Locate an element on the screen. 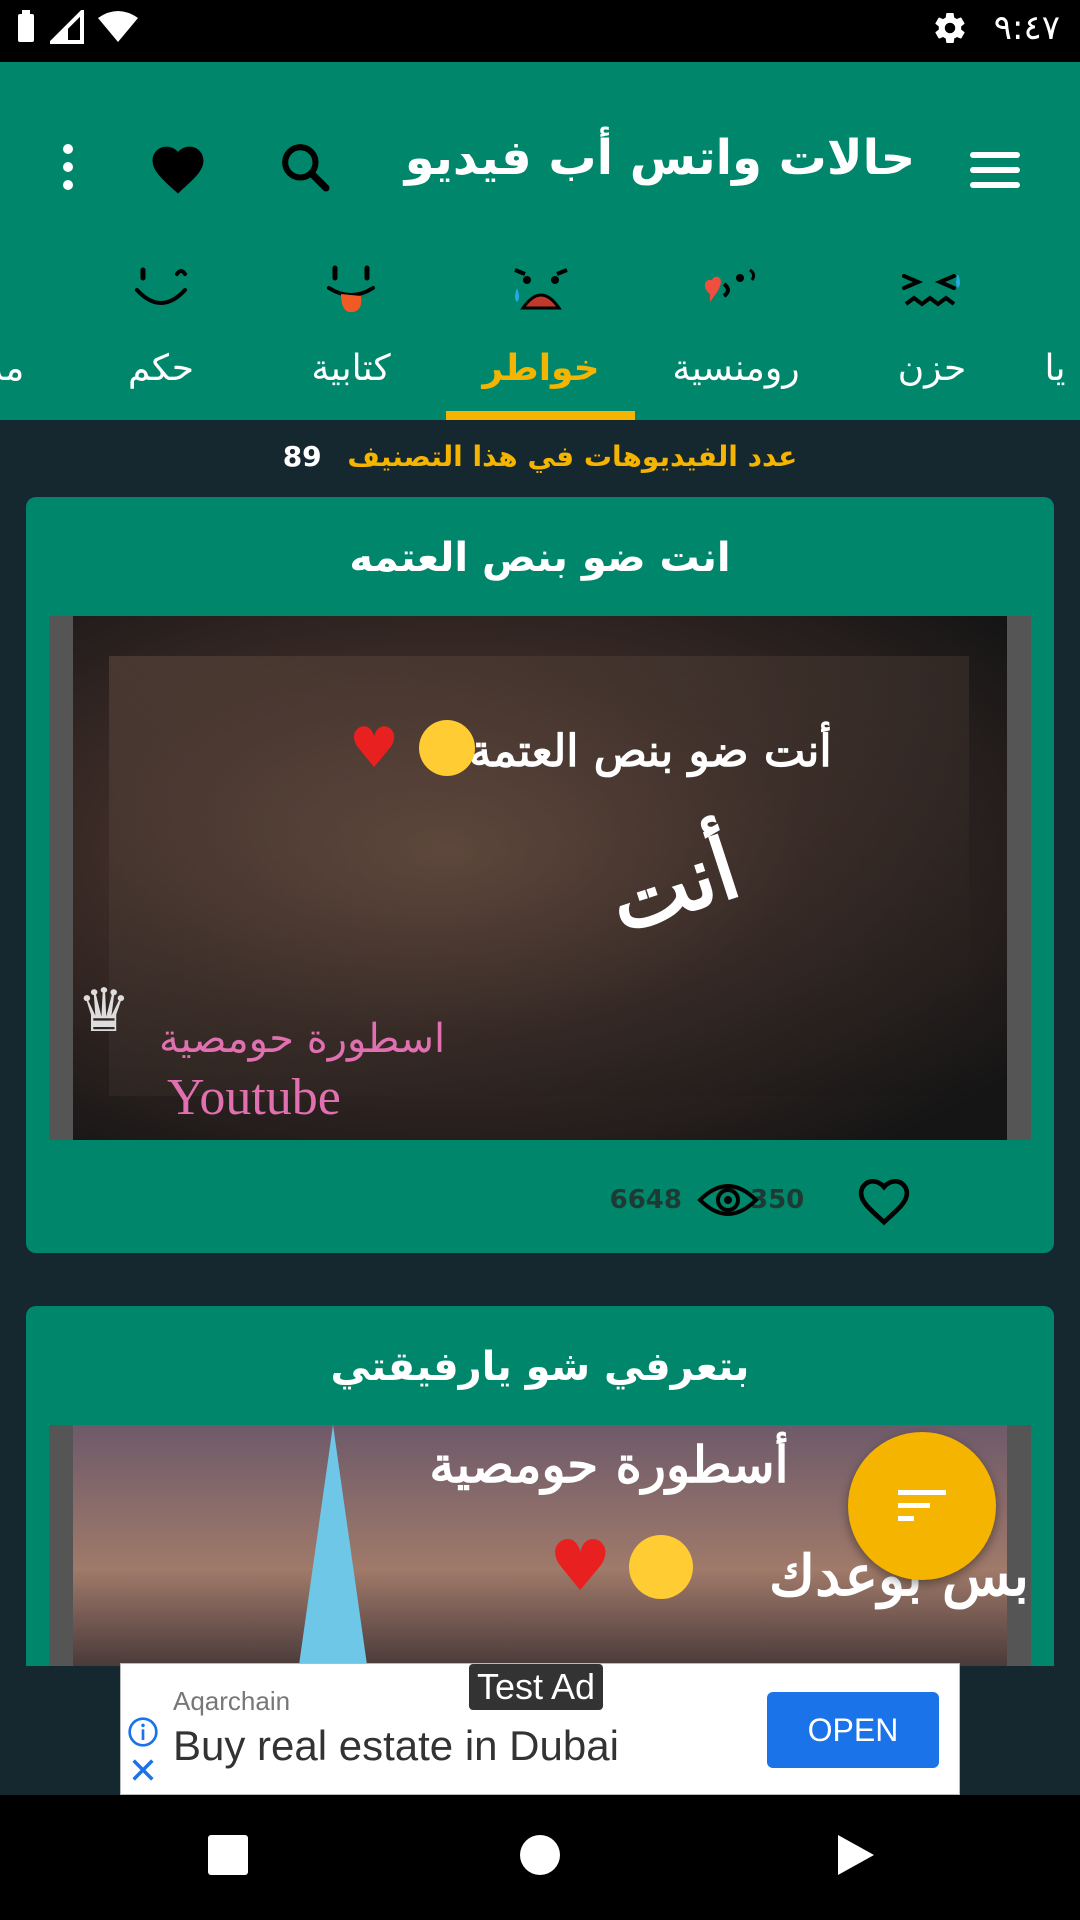 The width and height of the screenshot is (1080, 1920). views-eye-icon is located at coordinates (728, 1200).